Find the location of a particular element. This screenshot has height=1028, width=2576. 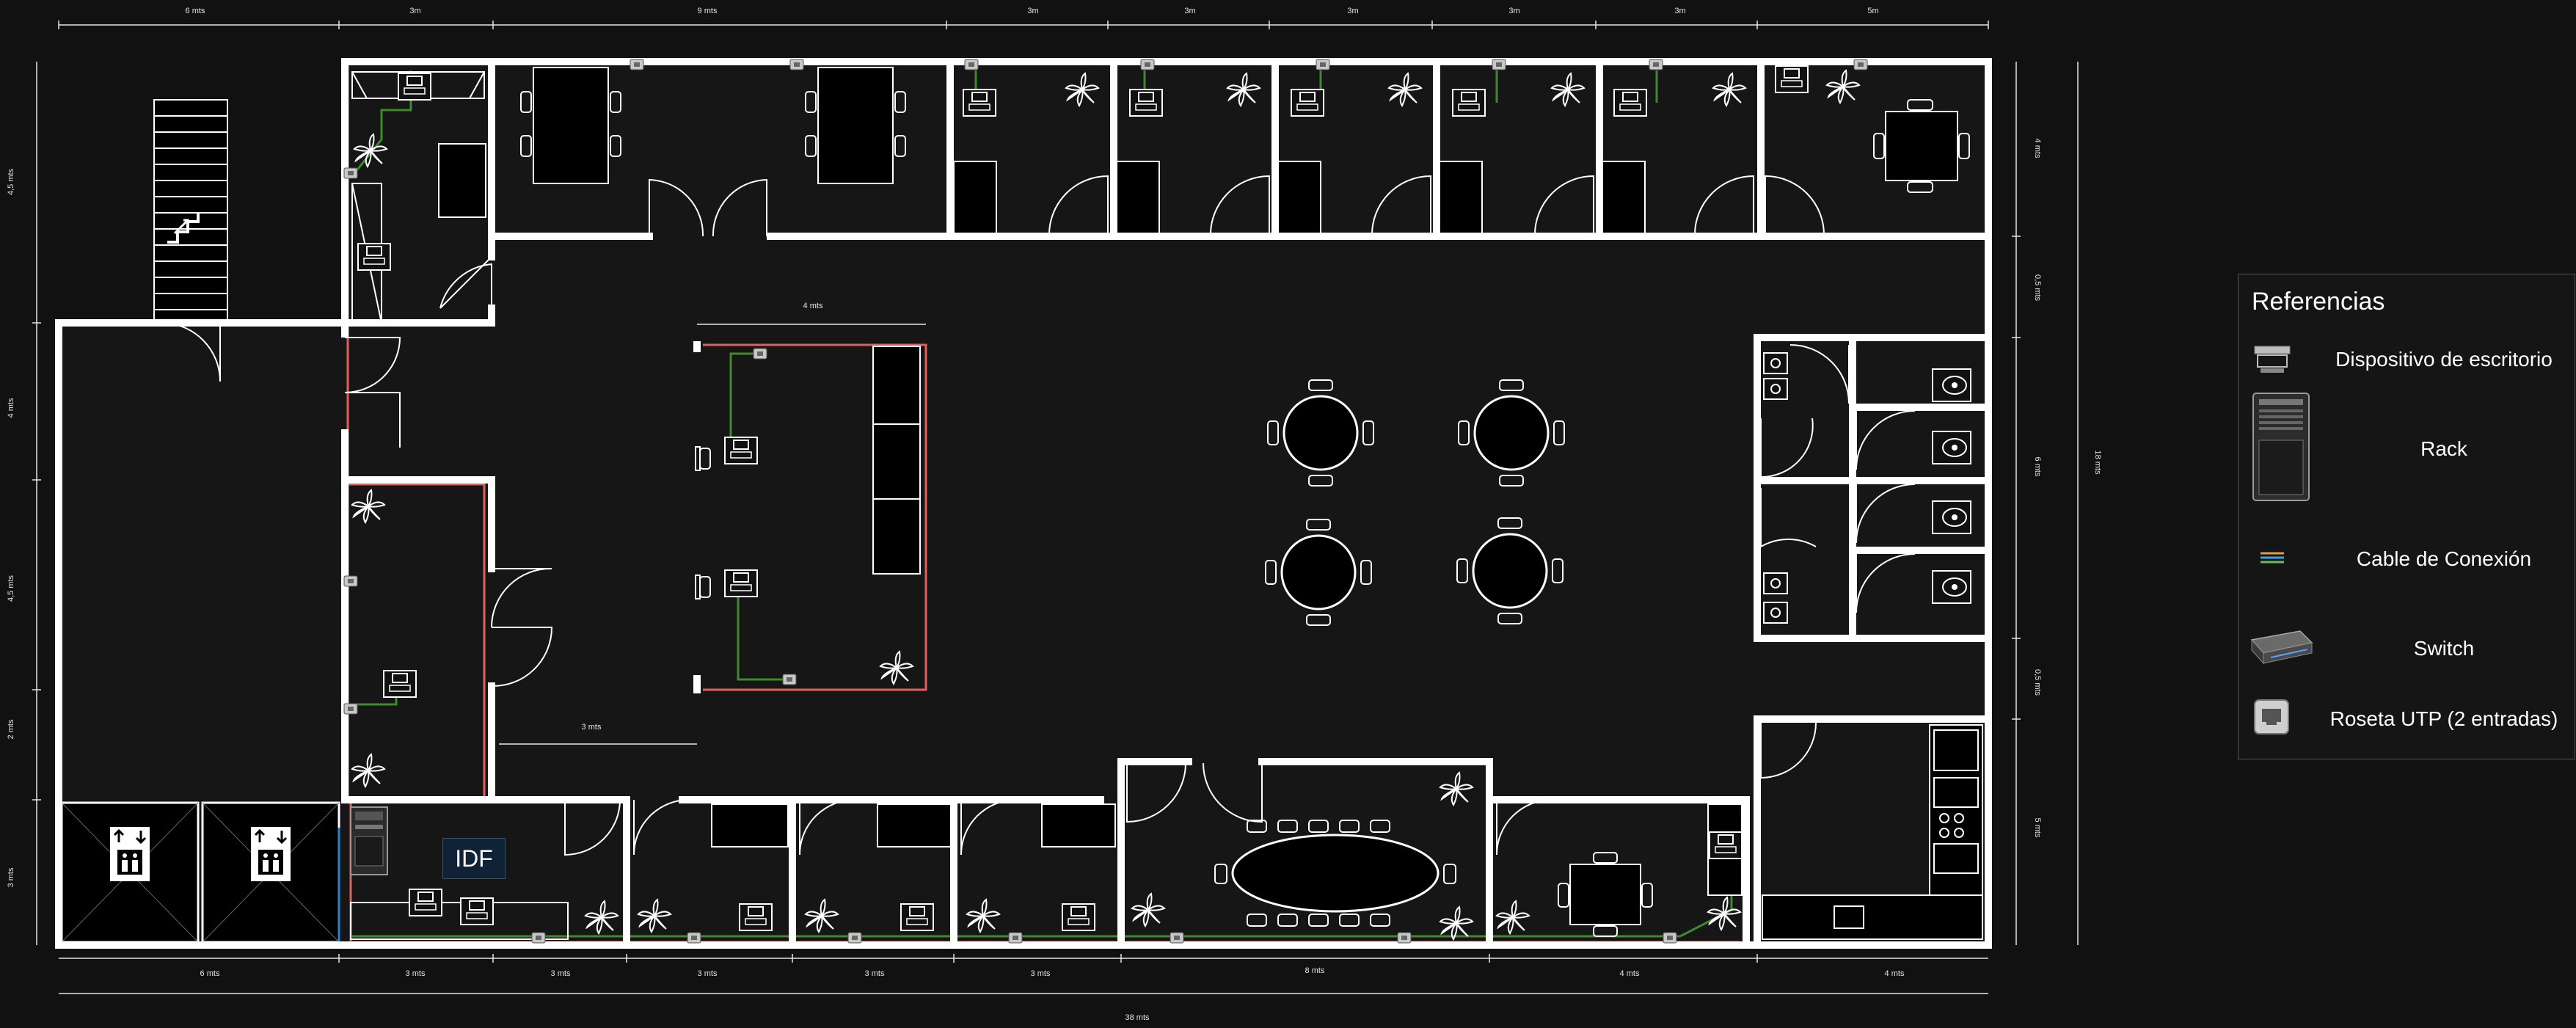

dim-bottom-8: 4 mts is located at coordinates (1630, 973).